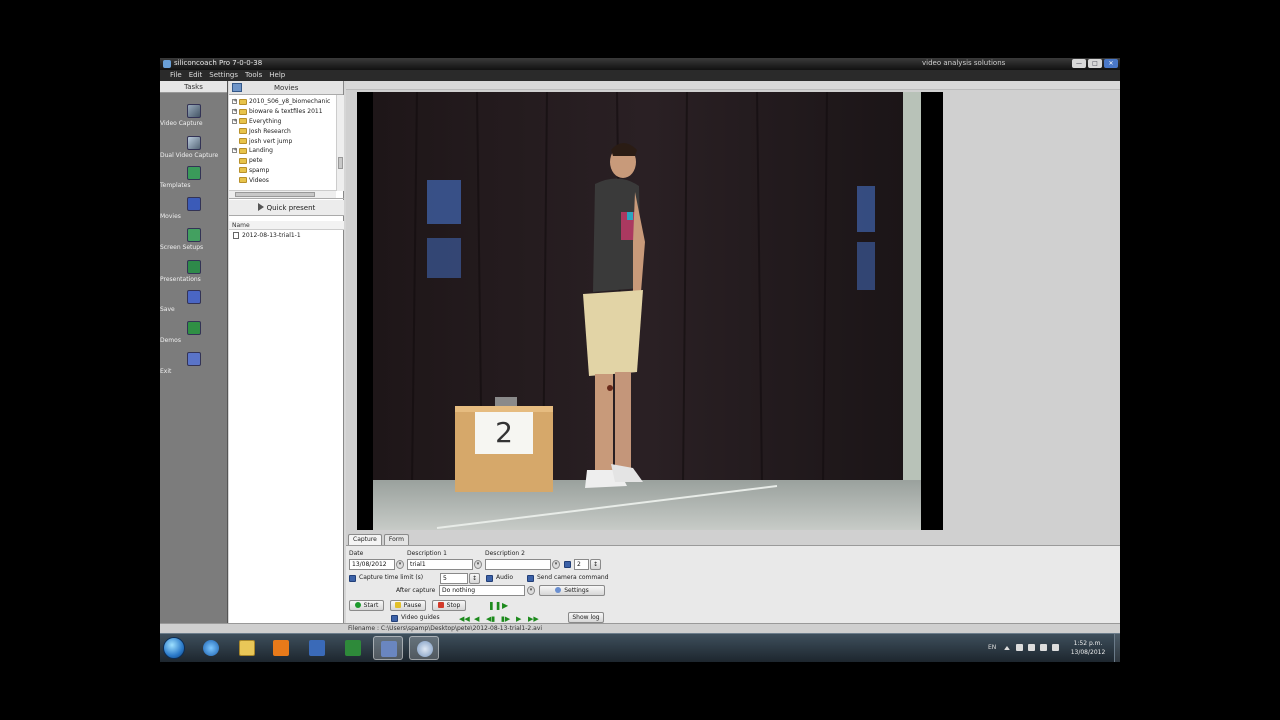 This screenshot has height=720, width=1280. Describe the element at coordinates (193, 87) in the screenshot. I see `tasks-header: Tasks` at that location.